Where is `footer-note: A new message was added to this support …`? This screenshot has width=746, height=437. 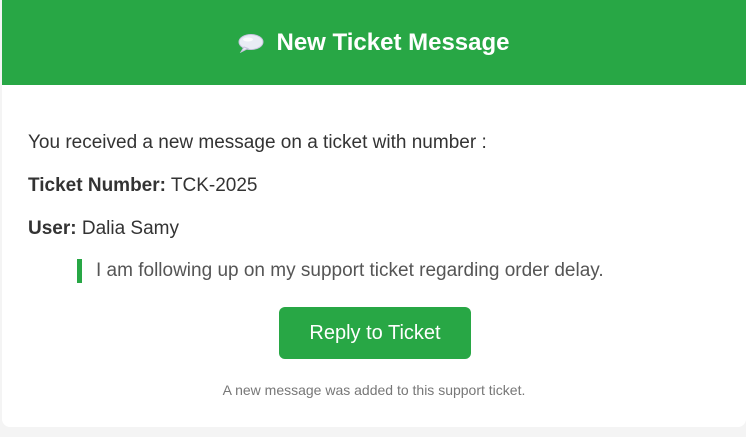 footer-note: A new message was added to this support … is located at coordinates (374, 390).